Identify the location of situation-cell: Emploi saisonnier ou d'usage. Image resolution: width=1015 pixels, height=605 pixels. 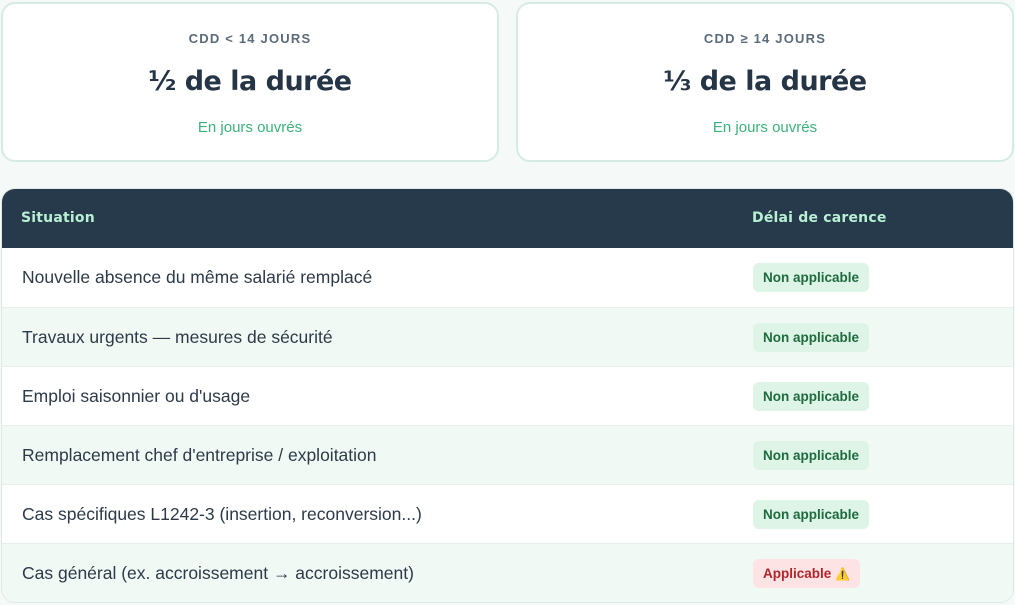
(136, 396).